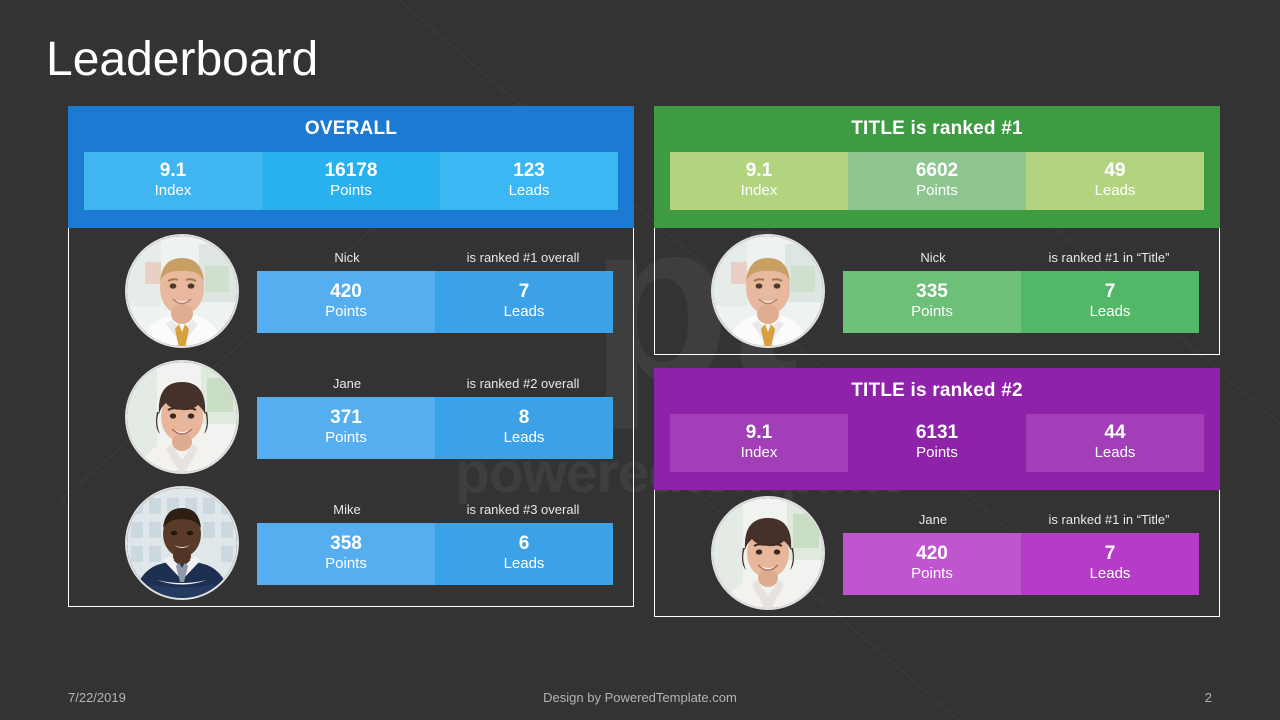 Image resolution: width=1280 pixels, height=720 pixels. What do you see at coordinates (1115, 433) in the screenshot?
I see `stat-value: 44` at bounding box center [1115, 433].